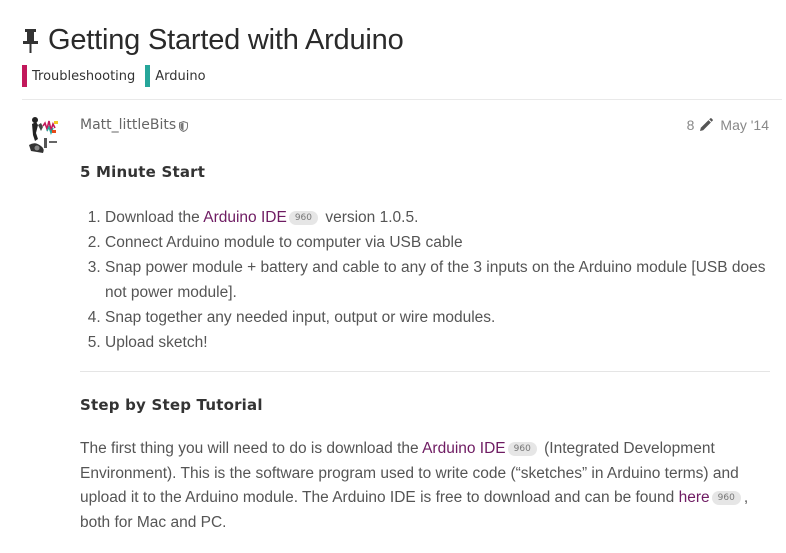 The width and height of the screenshot is (786, 553). I want to click on category-arduino: Arduino, so click(175, 76).